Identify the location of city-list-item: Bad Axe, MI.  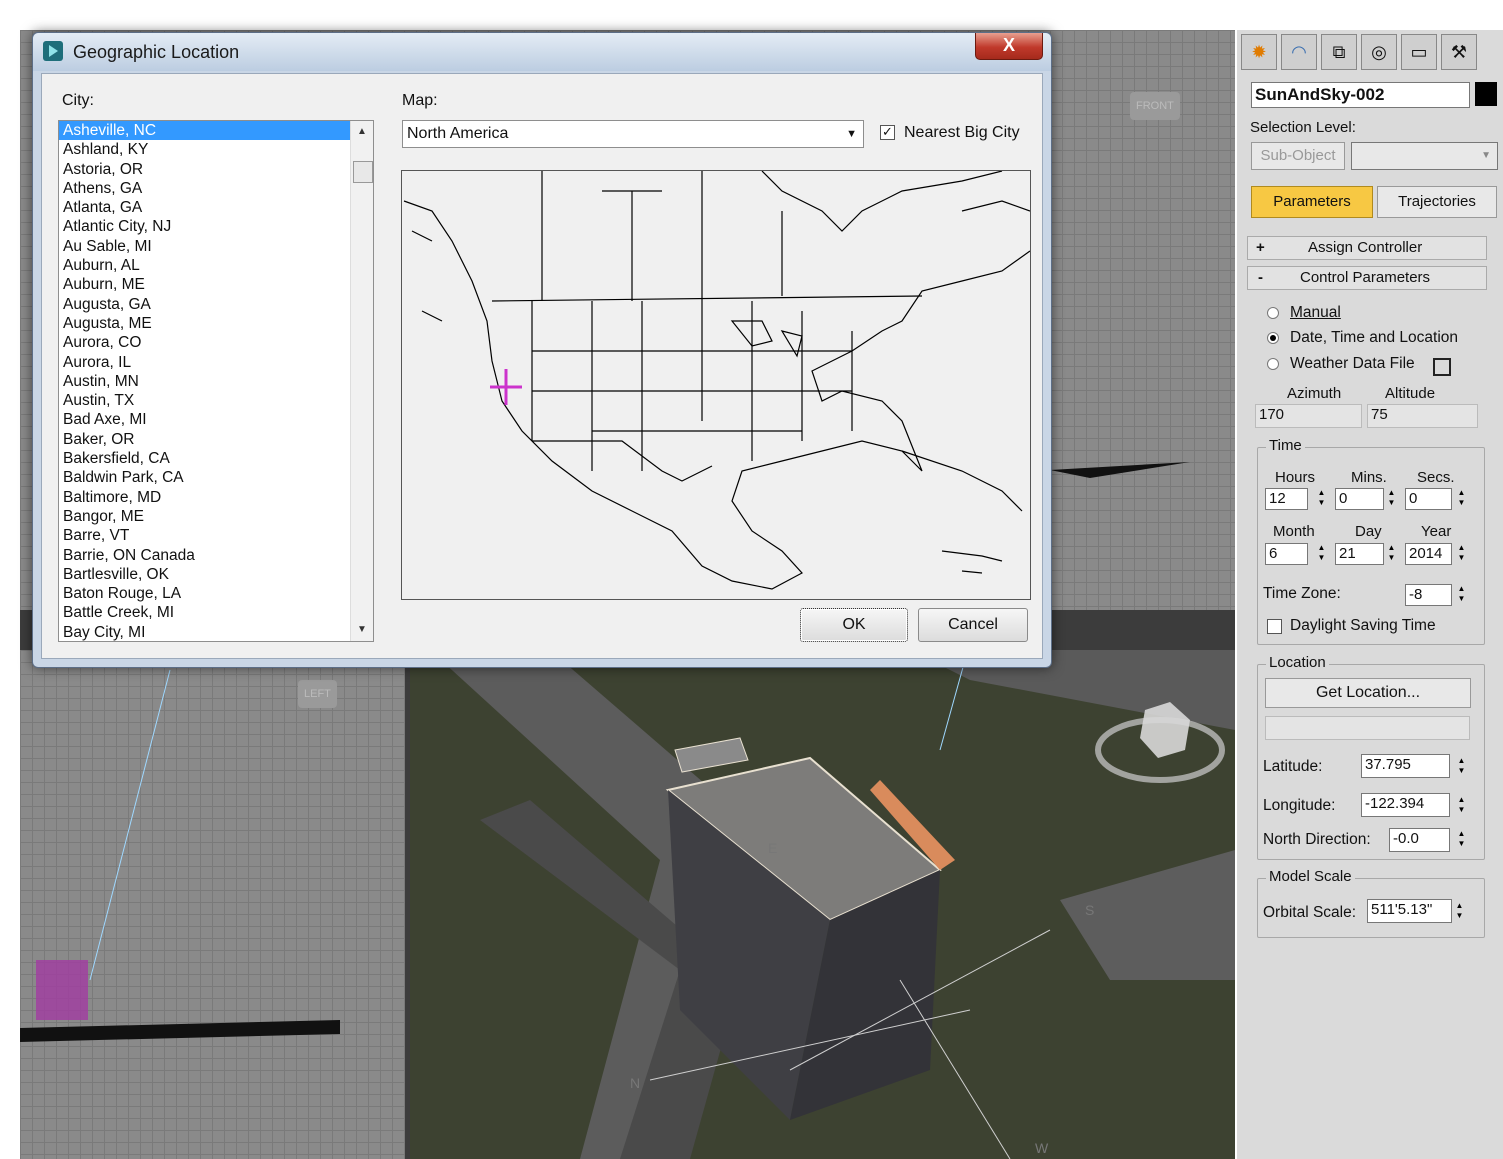
(208, 419).